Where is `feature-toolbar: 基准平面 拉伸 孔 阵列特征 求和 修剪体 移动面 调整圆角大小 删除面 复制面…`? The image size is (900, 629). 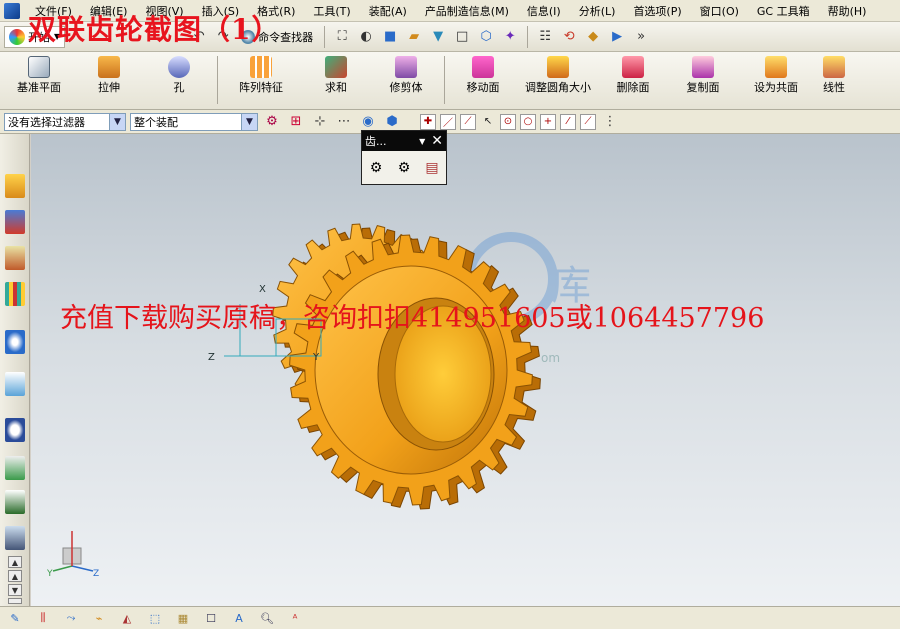
feature-toolbar: 基准平面 拉伸 孔 阵列特征 求和 修剪体 移动面 调整圆角大小 删除面 复制面… is located at coordinates (450, 81).